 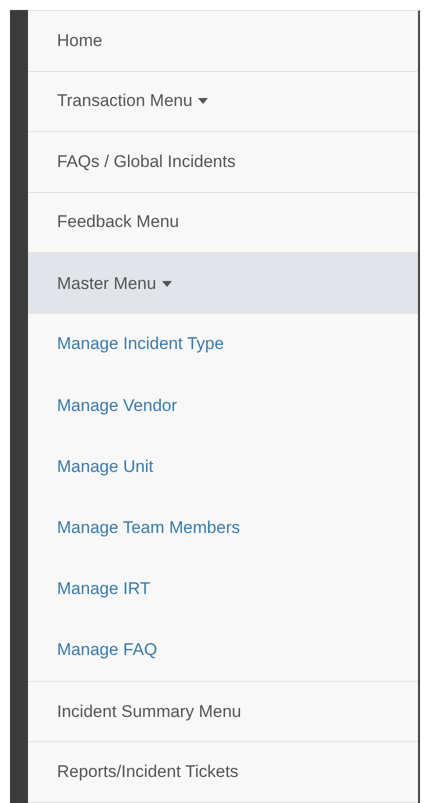 I want to click on submenu-link: Manage Unit, so click(x=105, y=466).